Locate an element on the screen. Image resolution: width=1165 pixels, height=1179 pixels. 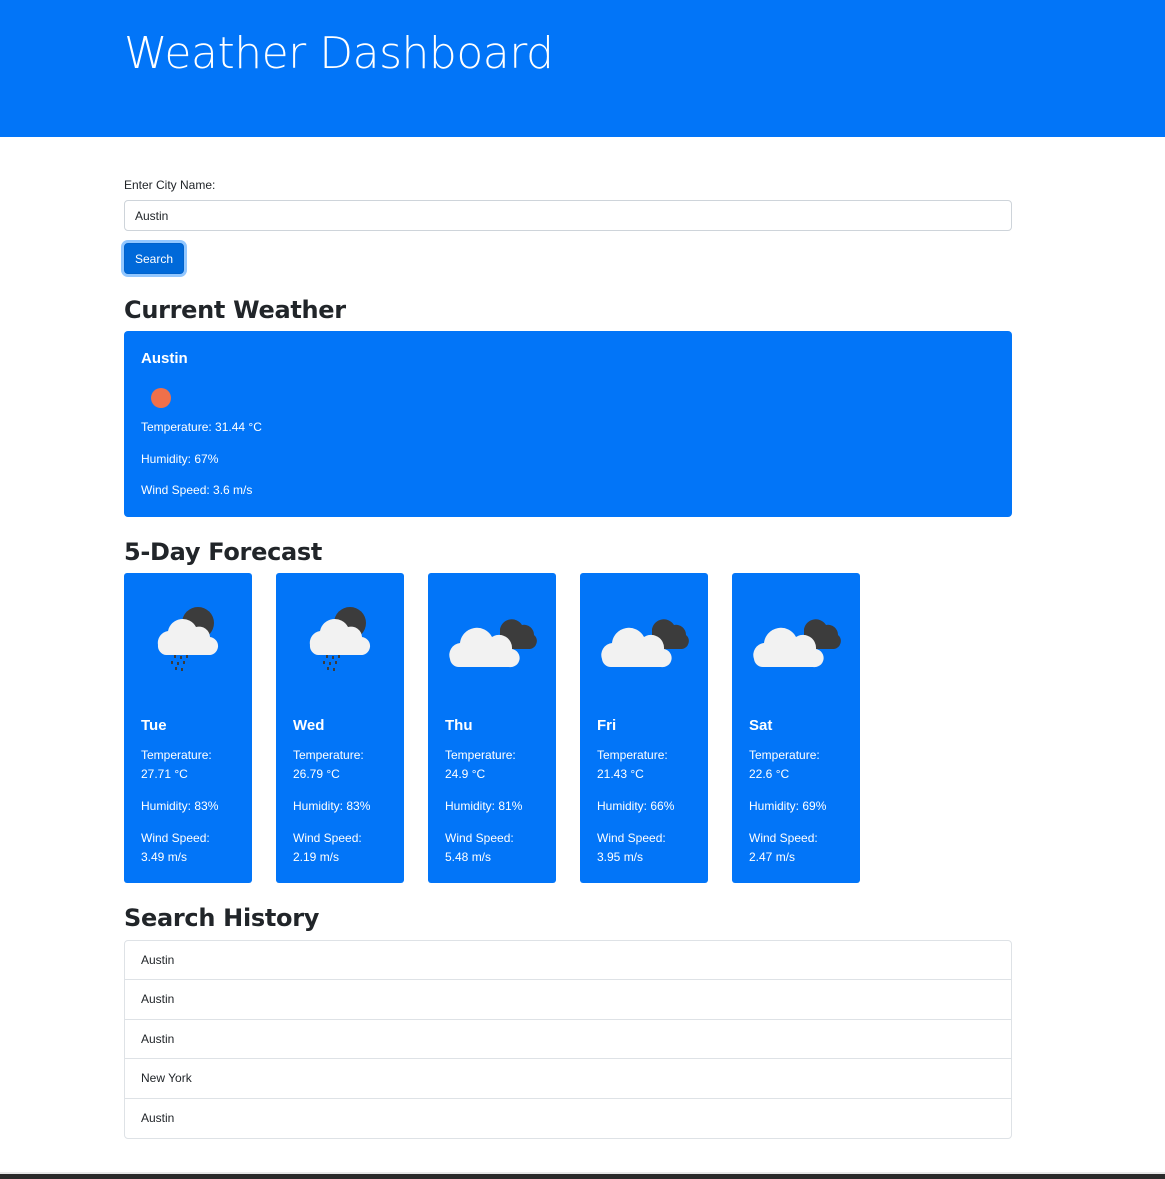
forecast-heading: 5-Day Forecast is located at coordinates (223, 552).